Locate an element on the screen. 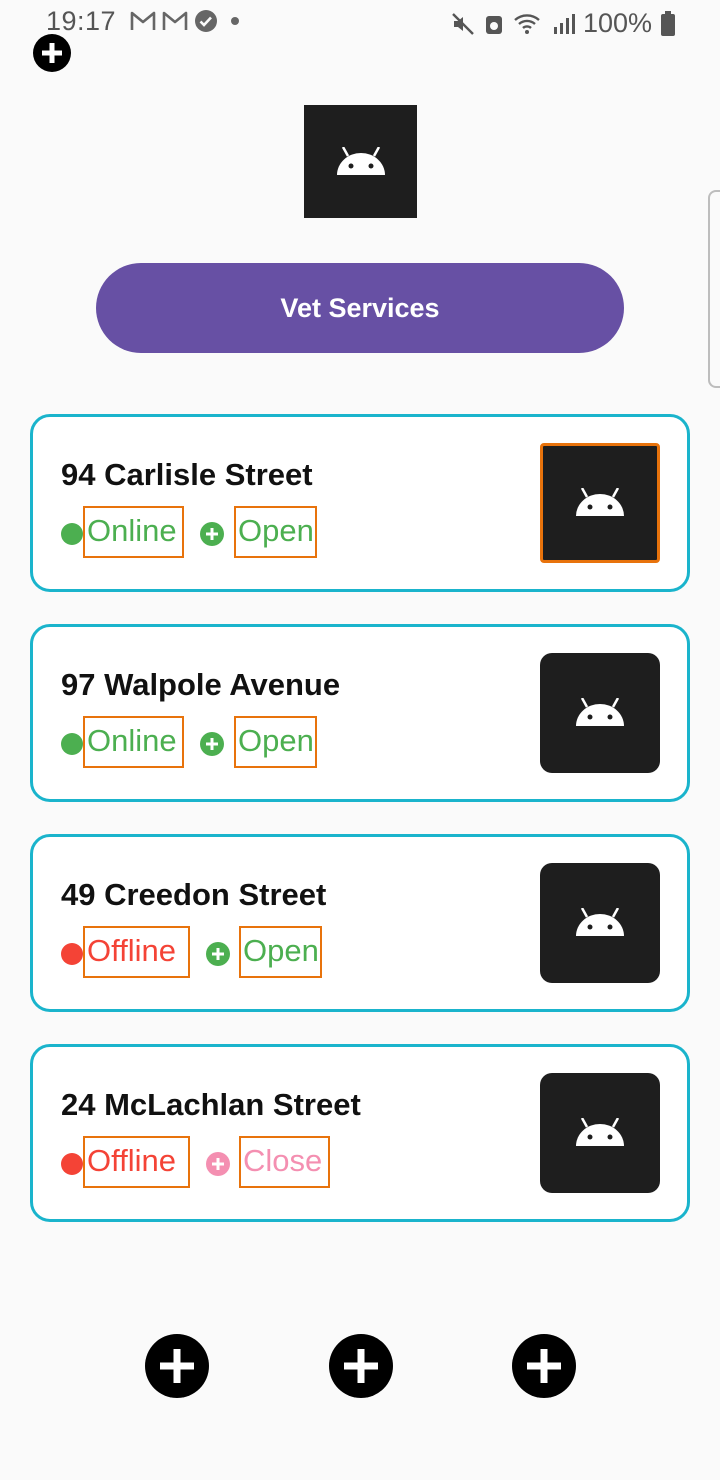  hours-status: Close is located at coordinates (284, 1162).